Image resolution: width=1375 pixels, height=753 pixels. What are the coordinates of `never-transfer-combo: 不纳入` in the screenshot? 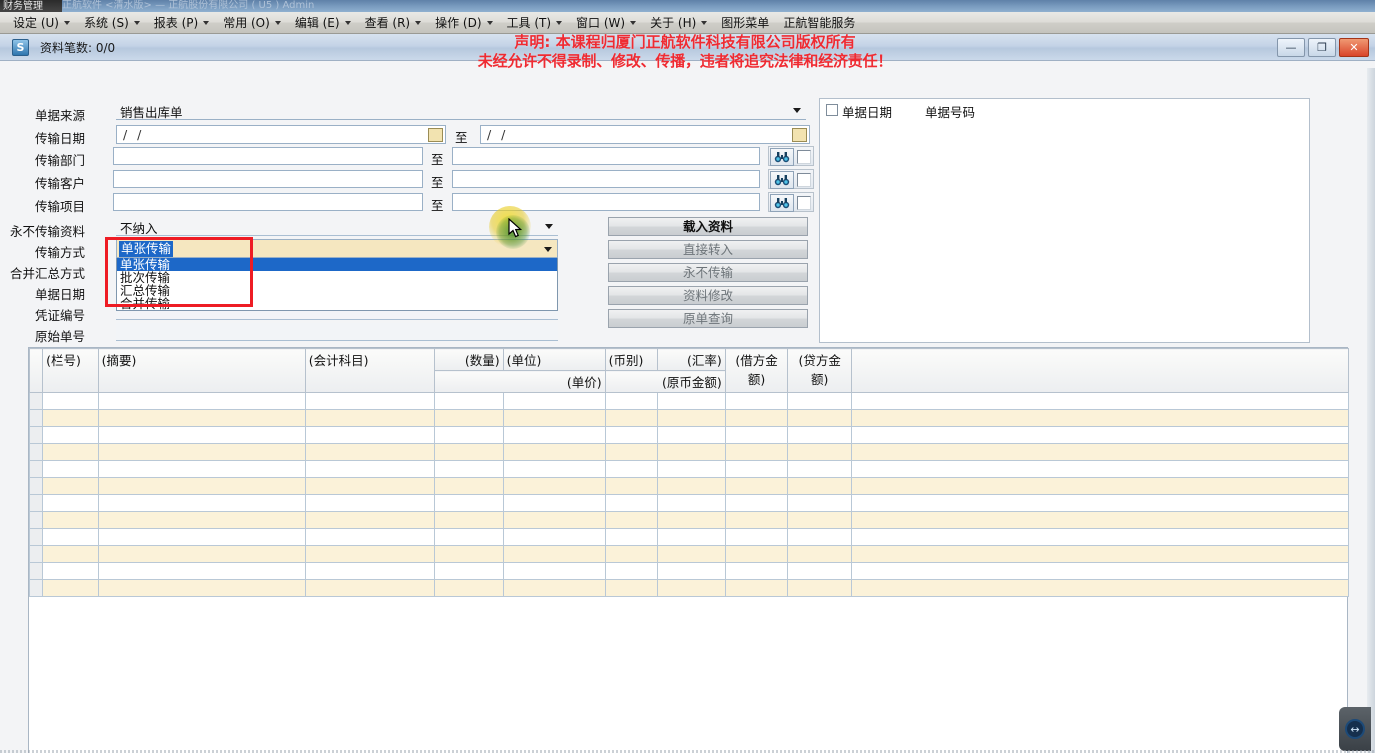 It's located at (337, 226).